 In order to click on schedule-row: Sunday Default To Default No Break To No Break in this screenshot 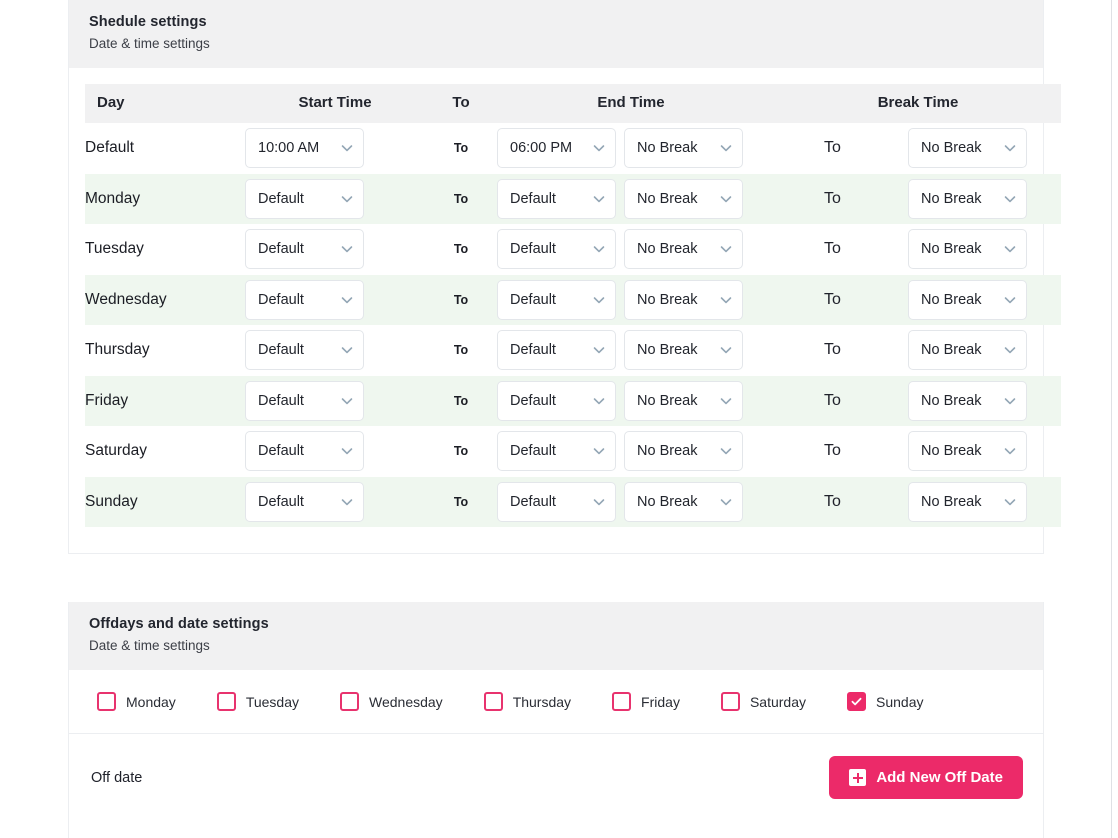, I will do `click(573, 502)`.